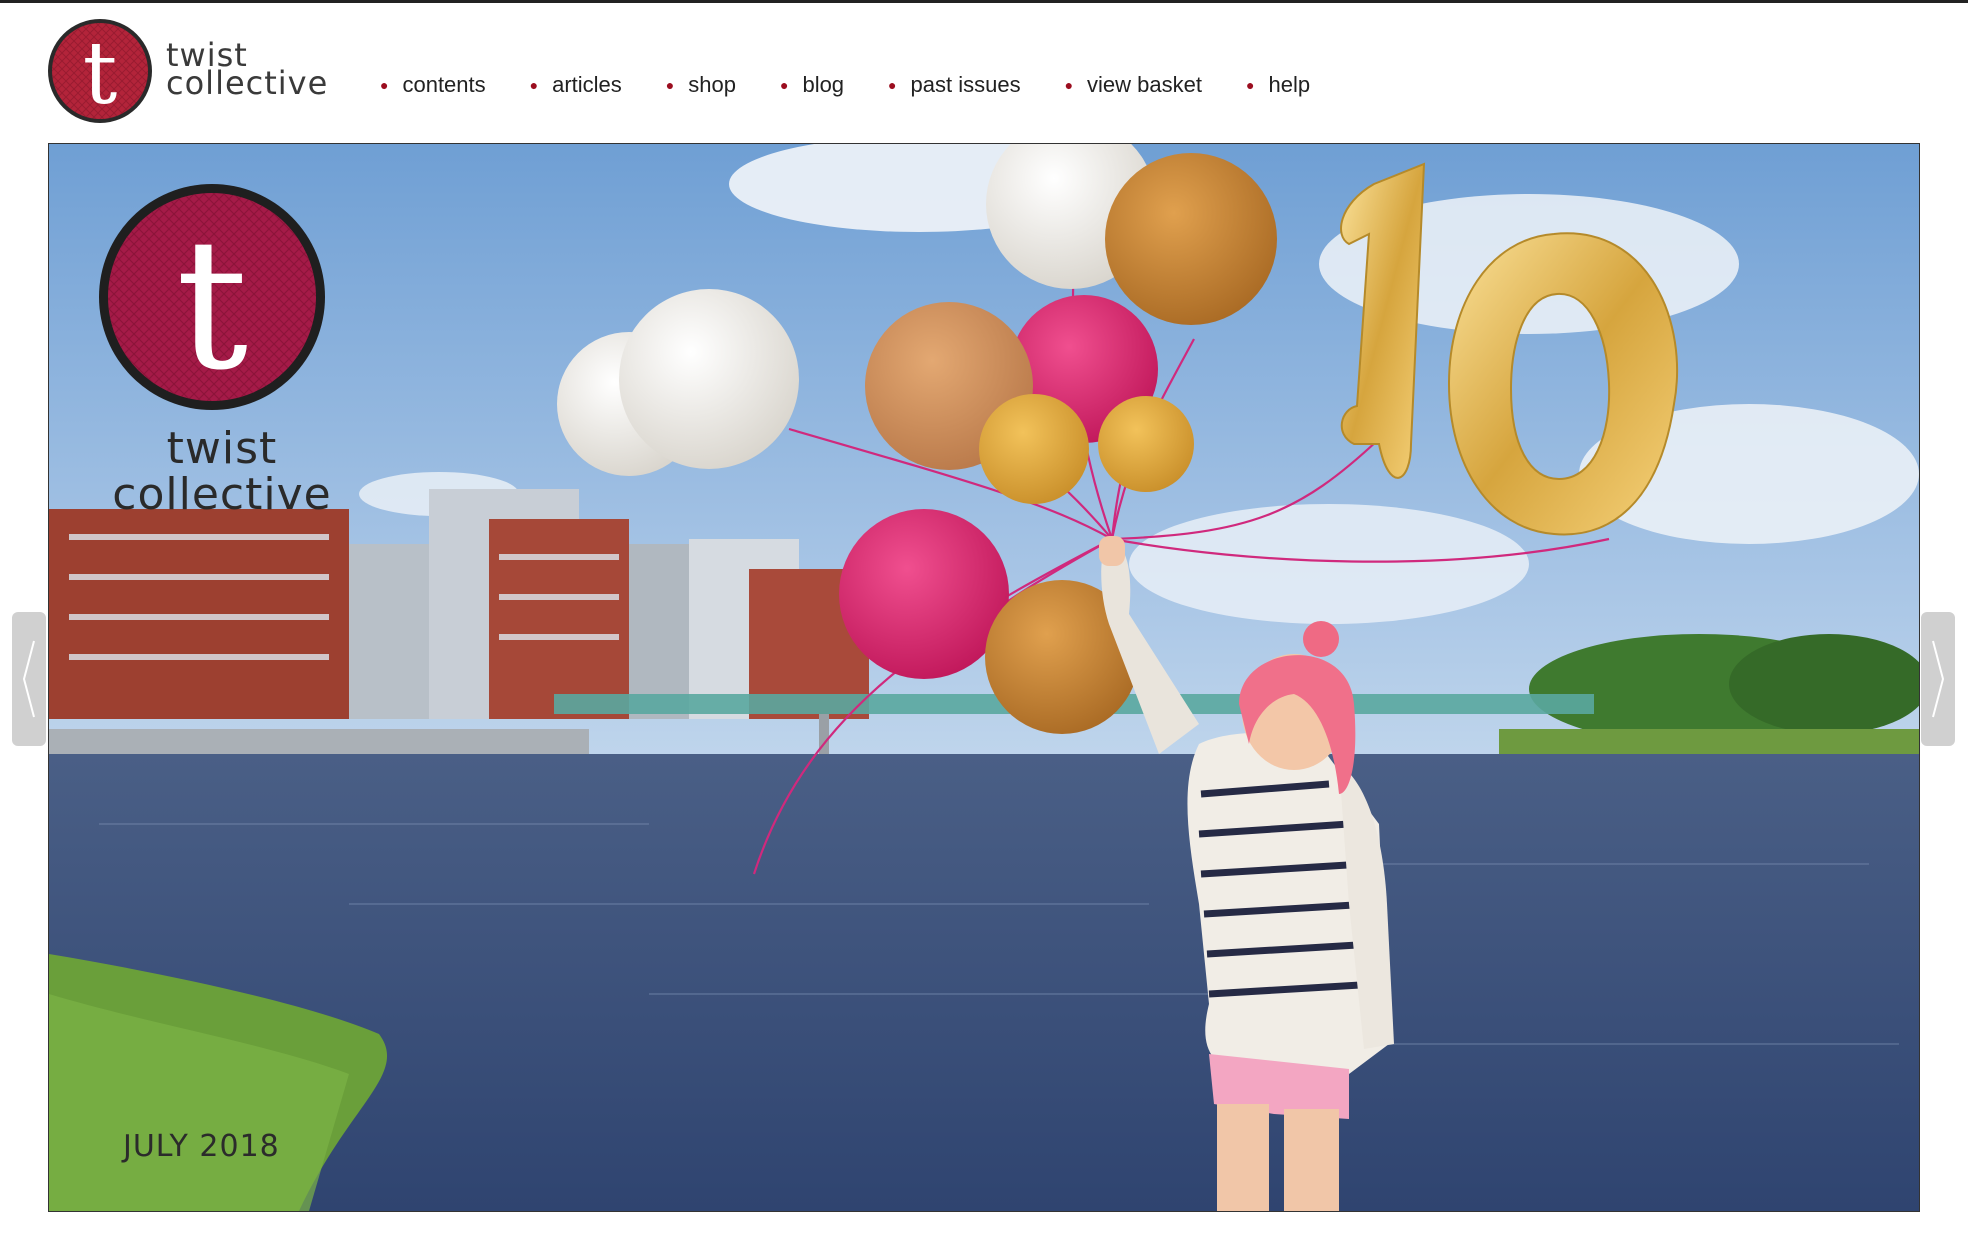  What do you see at coordinates (1289, 84) in the screenshot?
I see `nav-label: help` at bounding box center [1289, 84].